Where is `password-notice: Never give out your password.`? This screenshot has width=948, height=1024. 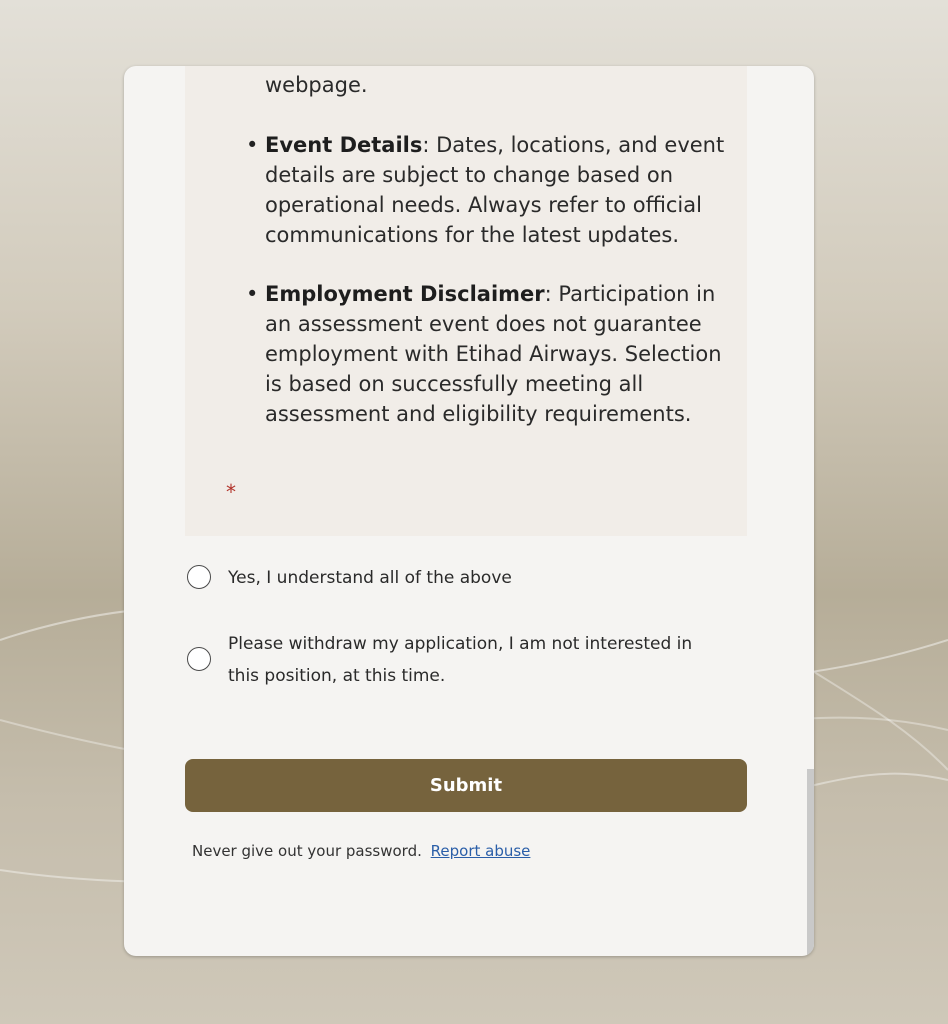
password-notice: Never give out your password. is located at coordinates (307, 851).